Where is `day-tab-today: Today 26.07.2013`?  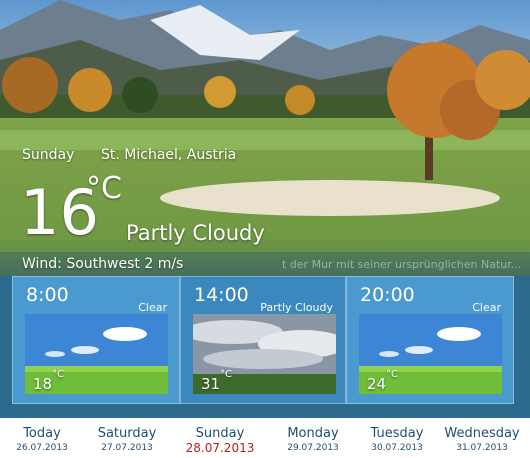 day-tab-today: Today 26.07.2013 is located at coordinates (42, 440).